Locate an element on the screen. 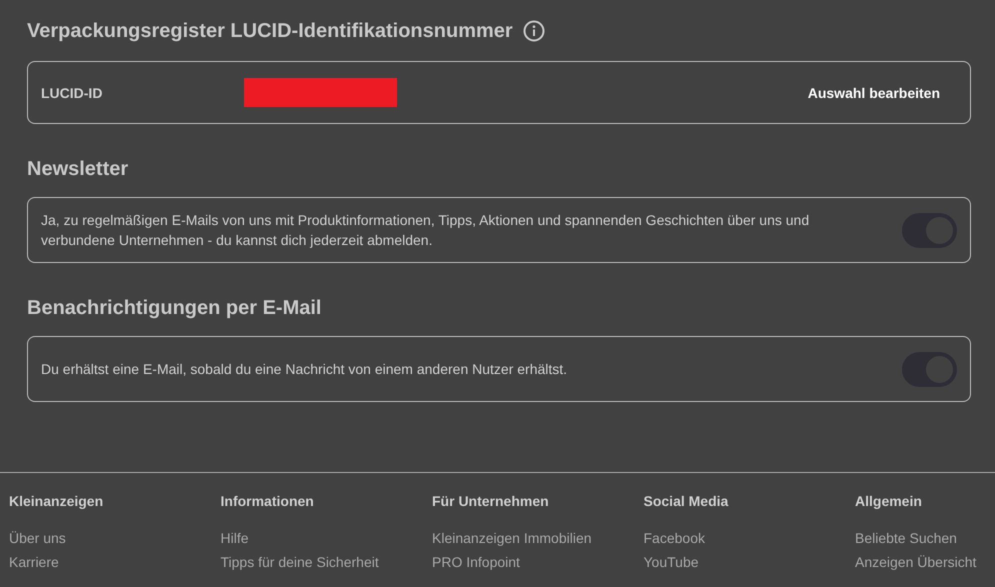  footer-link: Facebook is located at coordinates (749, 538).